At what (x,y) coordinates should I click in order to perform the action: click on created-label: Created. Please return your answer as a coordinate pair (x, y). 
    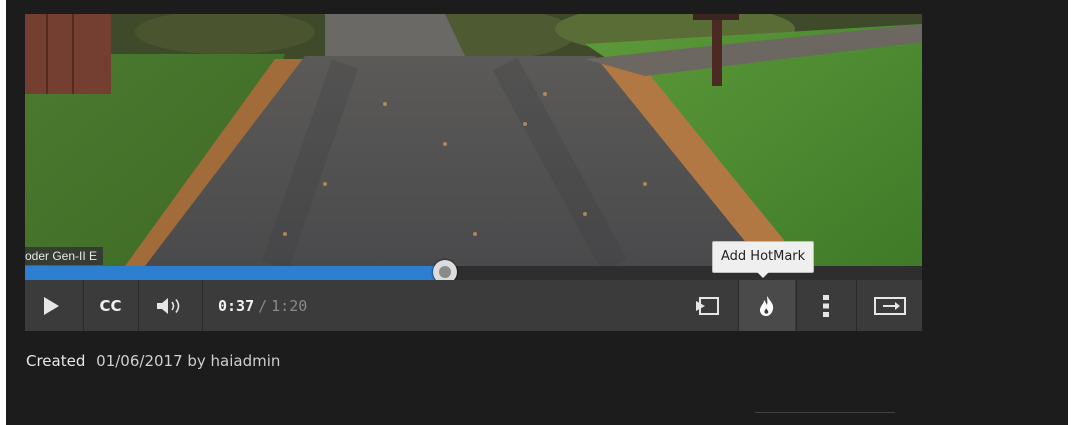
    Looking at the image, I should click on (56, 361).